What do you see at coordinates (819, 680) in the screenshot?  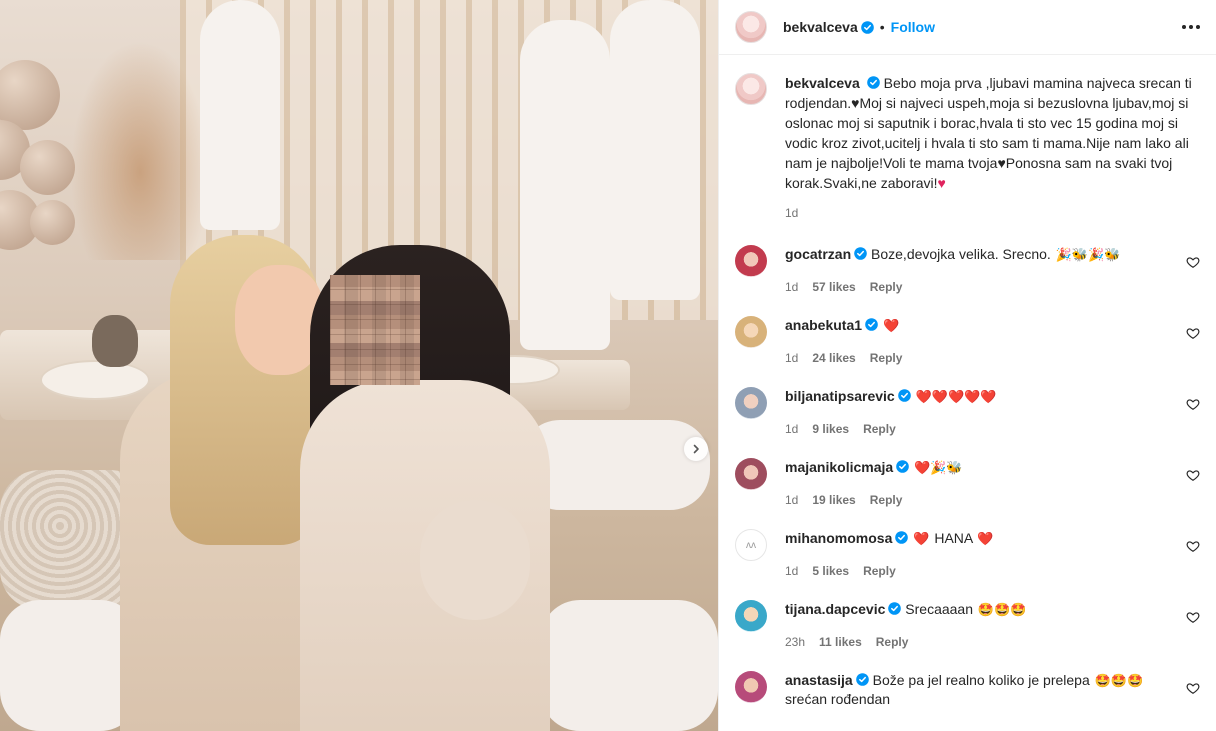 I see `comment-username: anastasija` at bounding box center [819, 680].